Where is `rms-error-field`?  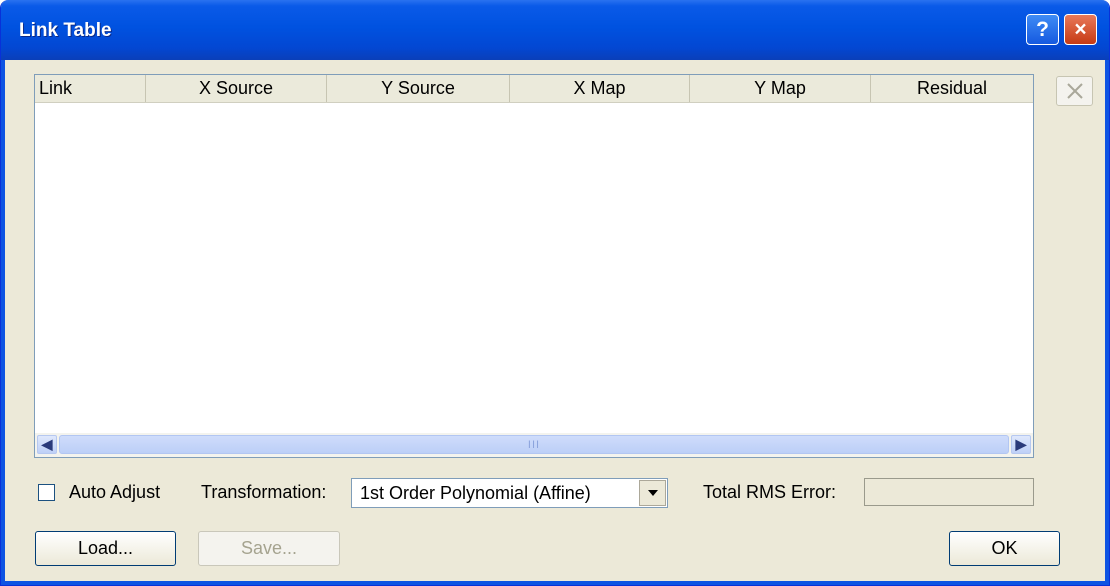
rms-error-field is located at coordinates (949, 492).